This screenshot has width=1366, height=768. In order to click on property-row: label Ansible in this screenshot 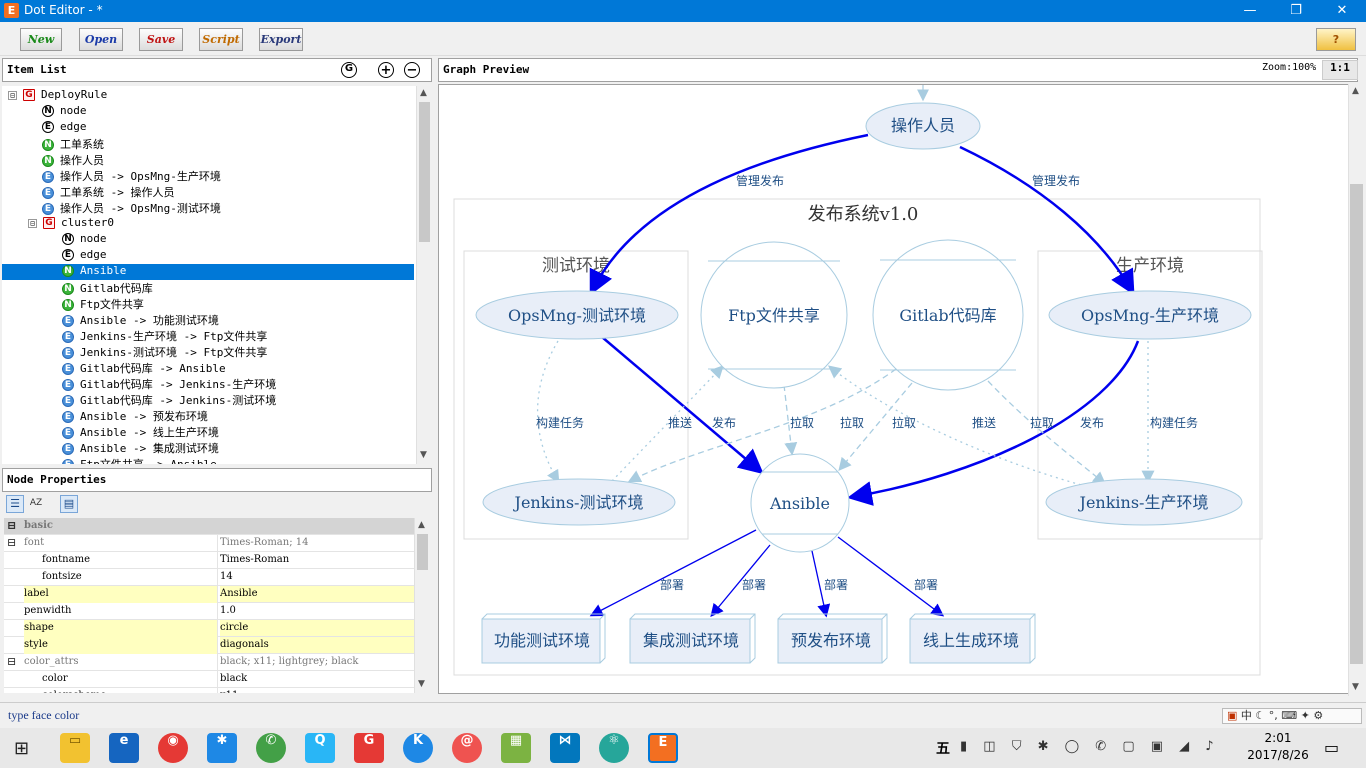, I will do `click(209, 594)`.